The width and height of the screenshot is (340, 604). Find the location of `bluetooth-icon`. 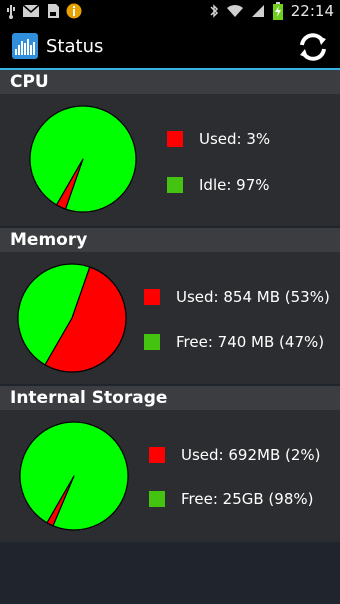

bluetooth-icon is located at coordinates (214, 11).